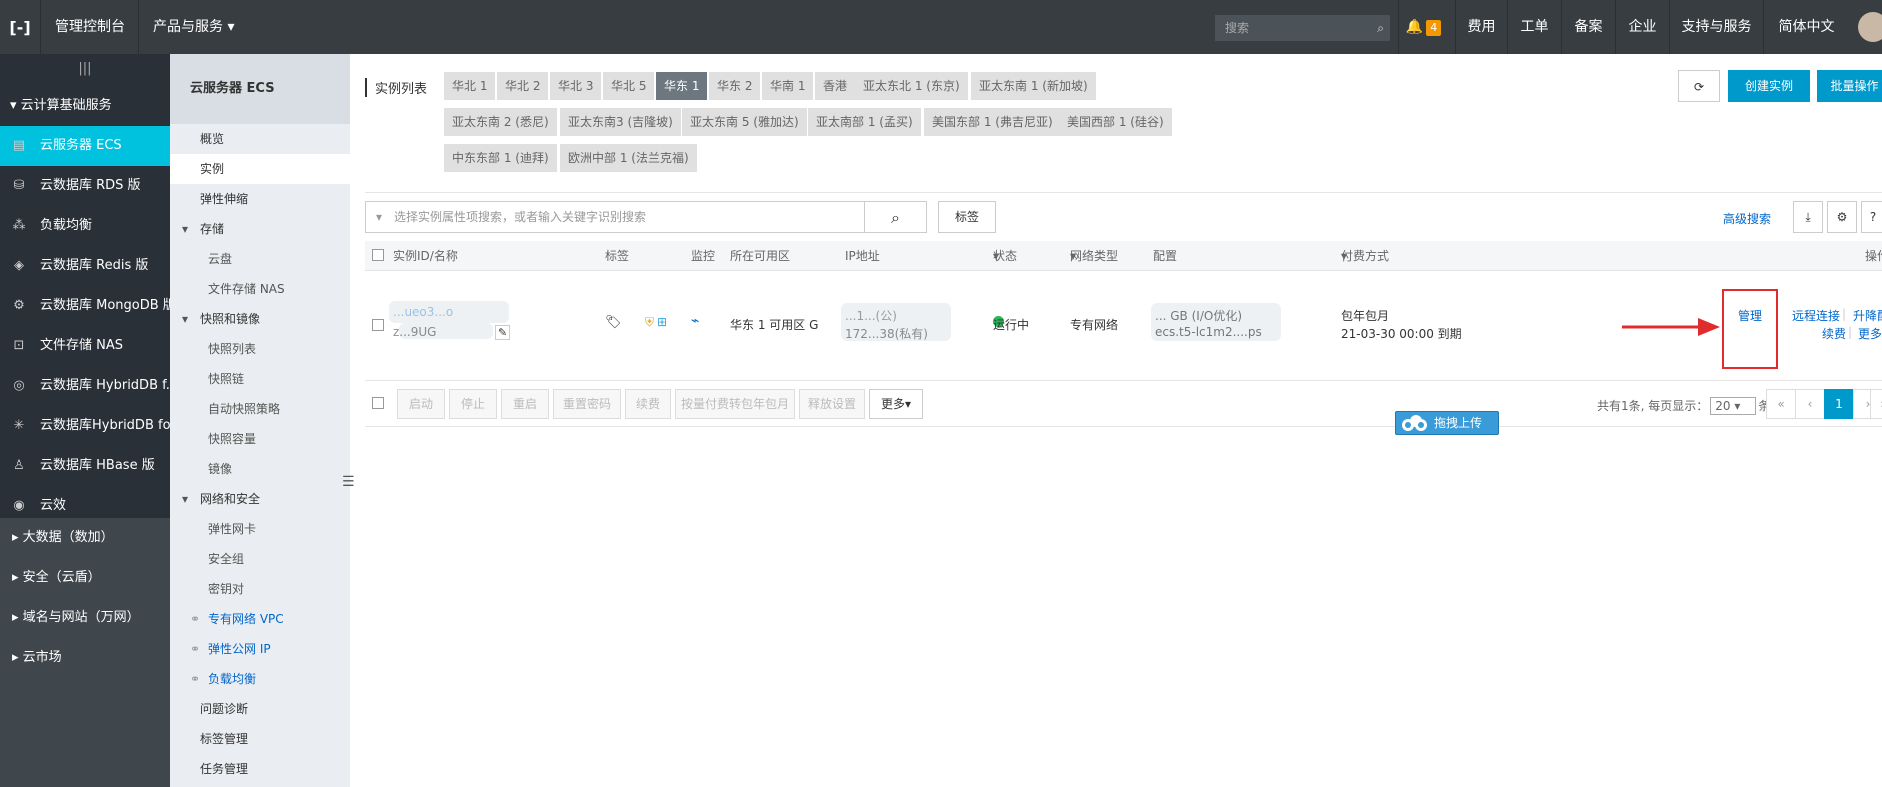 The height and width of the screenshot is (787, 1882). Describe the element at coordinates (500, 122) in the screenshot. I see `region-tab: 亚太东南 2 (悉尼)` at that location.